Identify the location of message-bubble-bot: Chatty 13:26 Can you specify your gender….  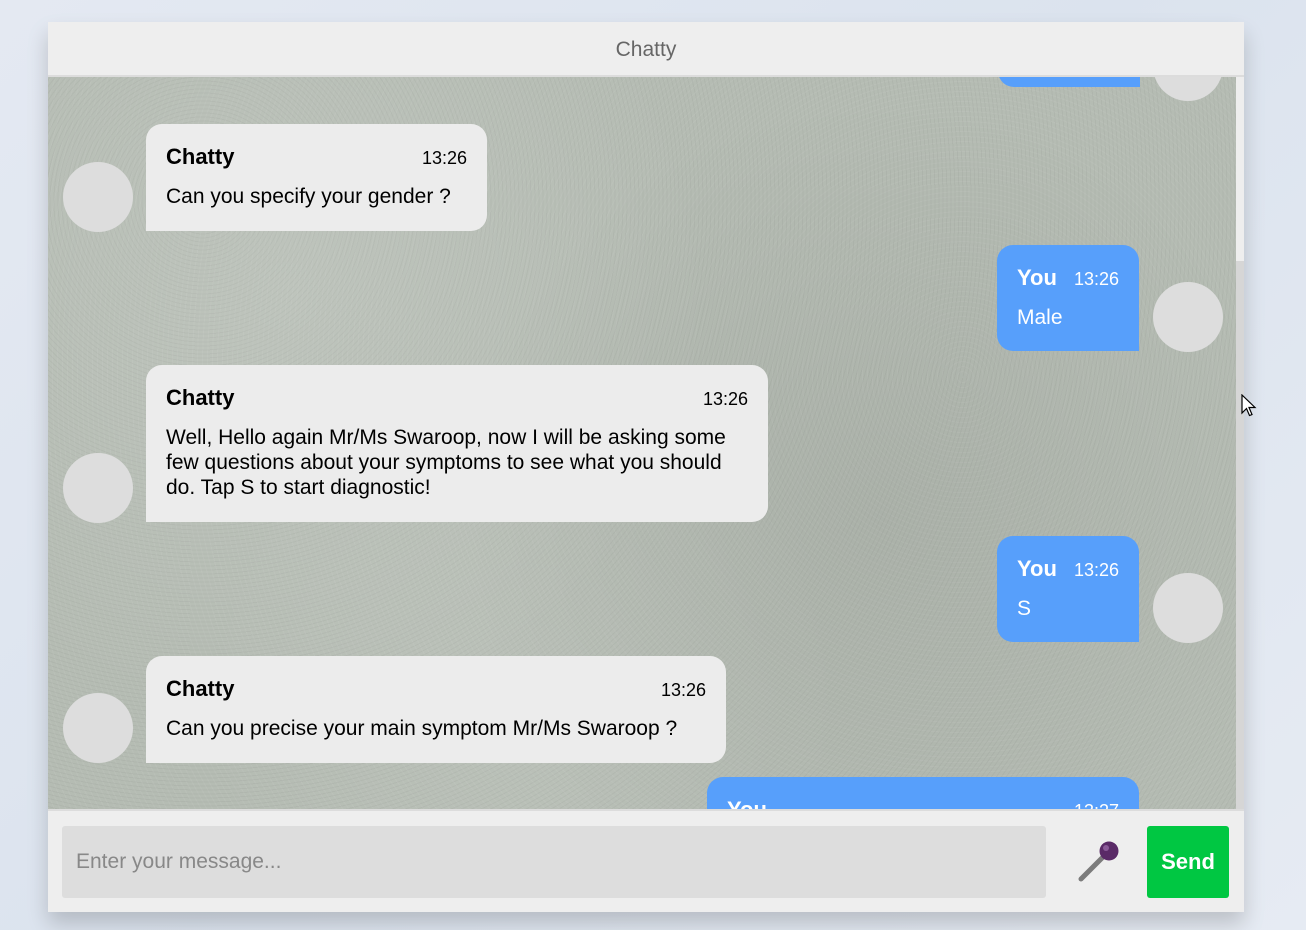
(316, 177).